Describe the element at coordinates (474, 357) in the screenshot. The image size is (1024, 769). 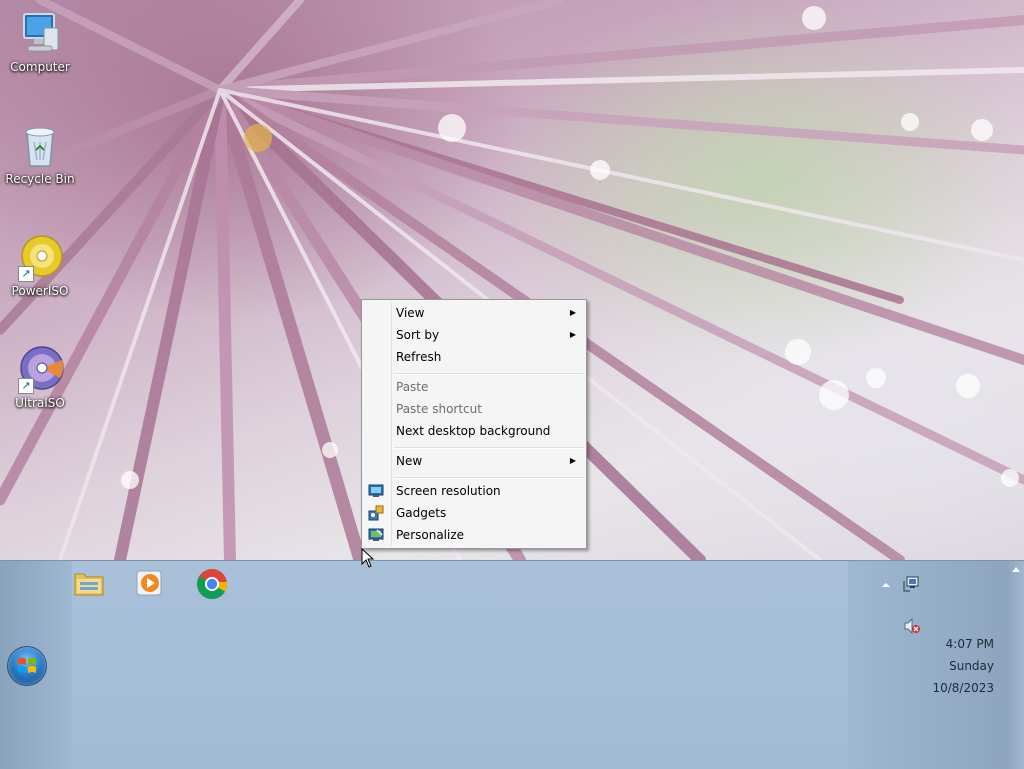
I see `menu-item-refresh: Refresh` at that location.